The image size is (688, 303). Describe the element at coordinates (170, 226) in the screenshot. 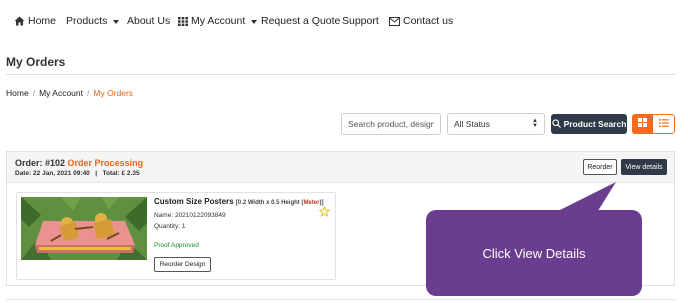

I see `item-quantity-line: Quantity: 1` at that location.